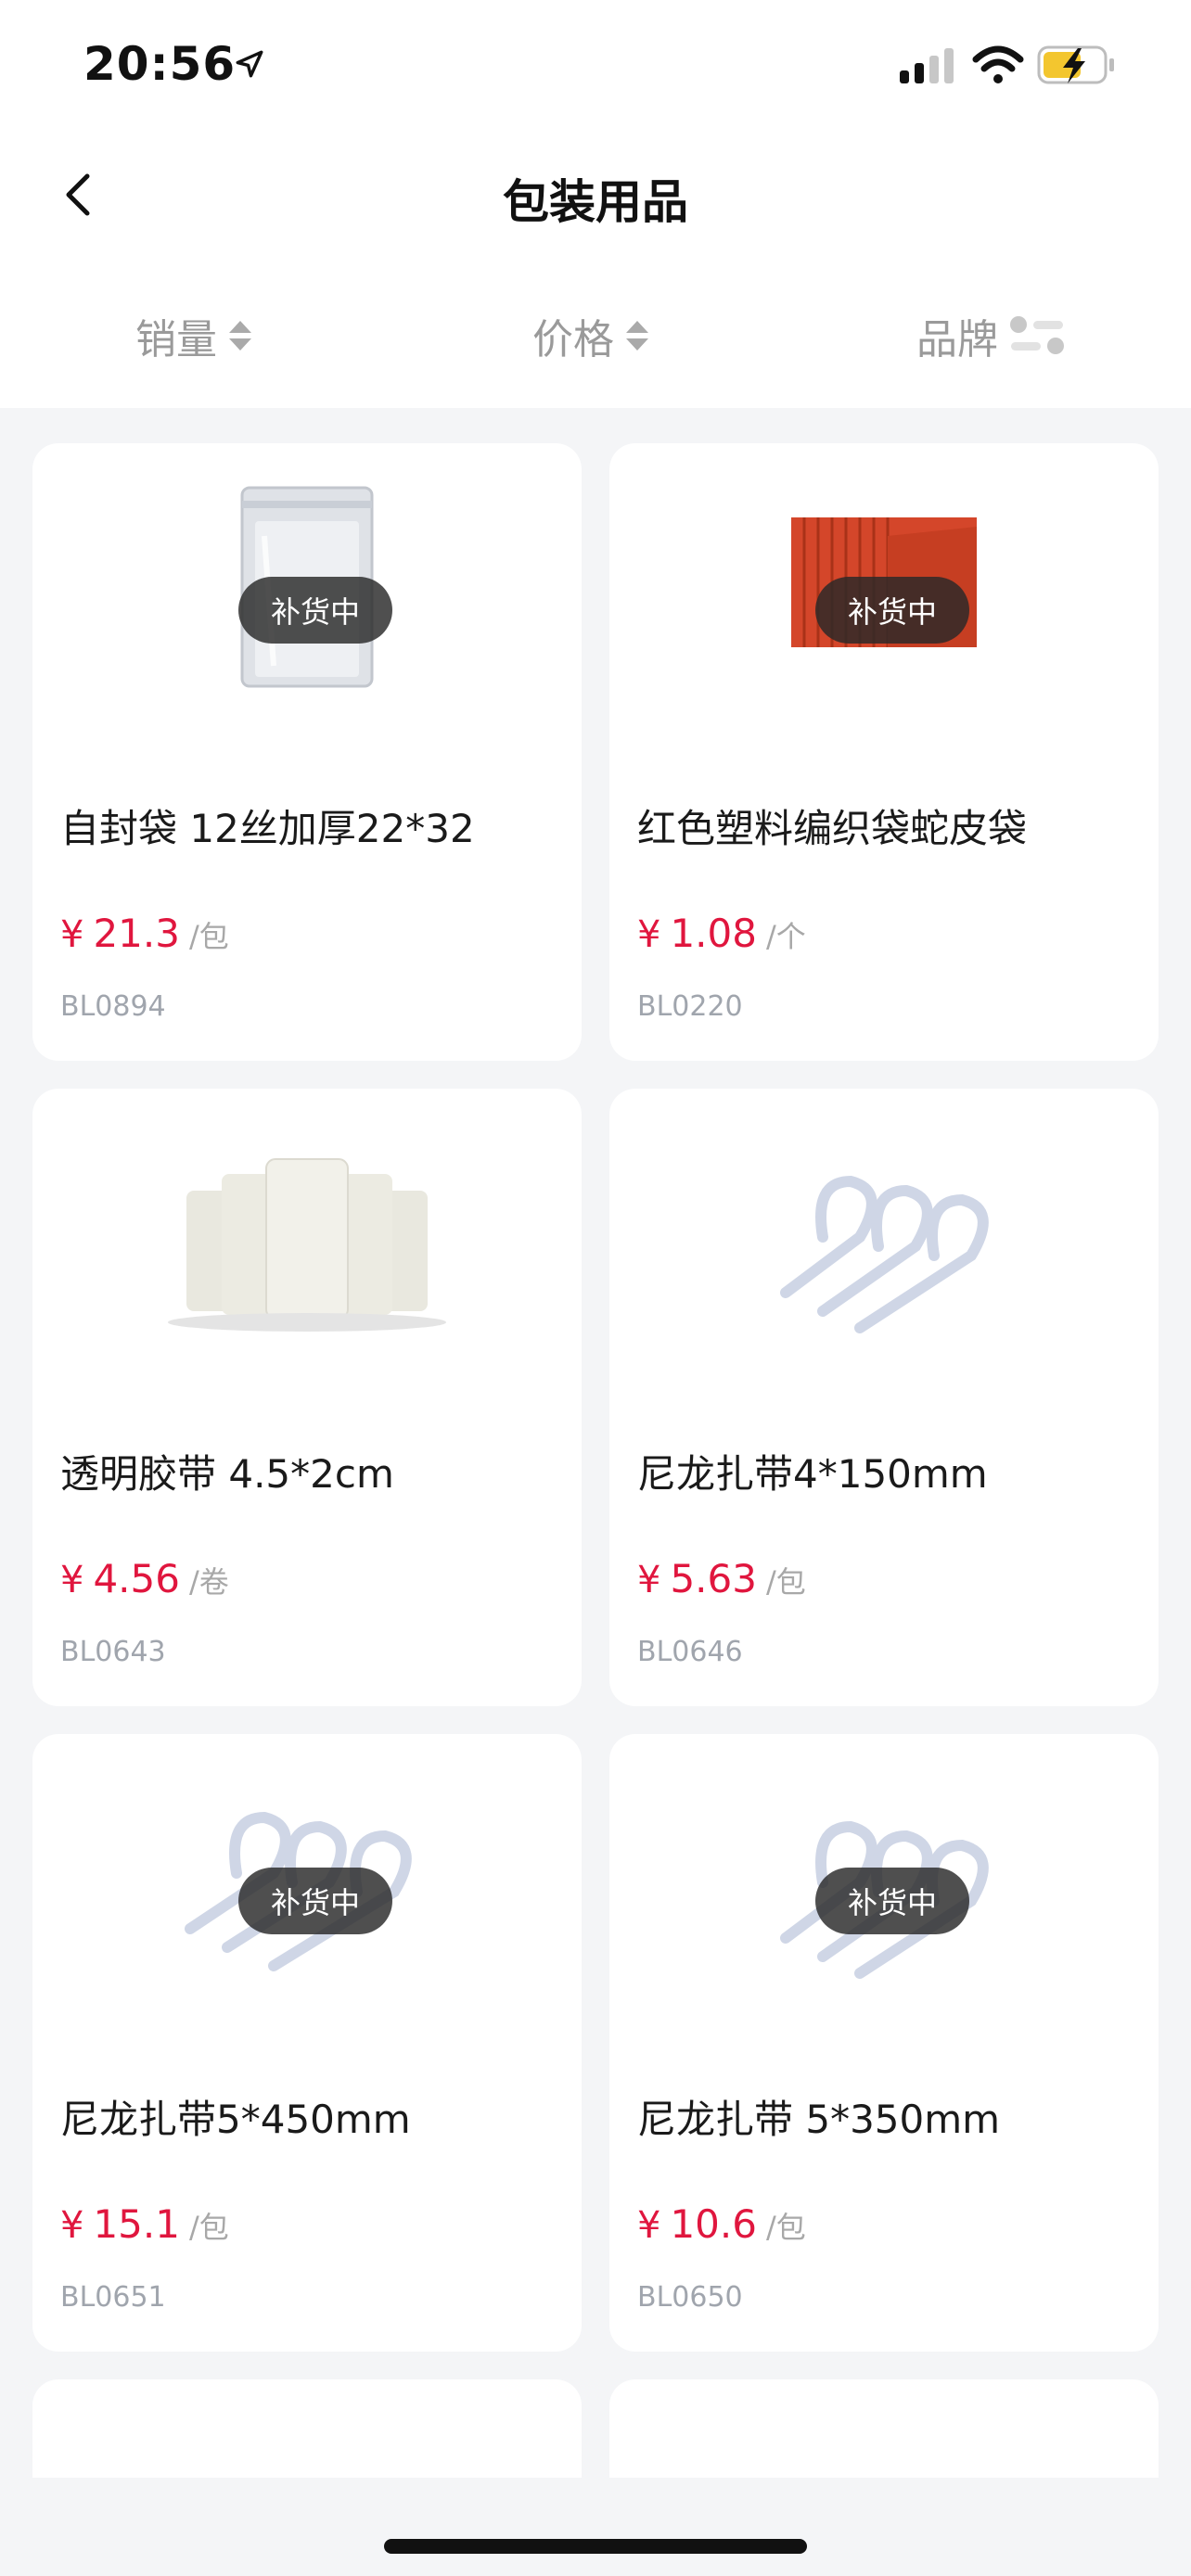 Image resolution: width=1191 pixels, height=2576 pixels. Describe the element at coordinates (209, 1582) in the screenshot. I see `price-unit: /卷` at that location.